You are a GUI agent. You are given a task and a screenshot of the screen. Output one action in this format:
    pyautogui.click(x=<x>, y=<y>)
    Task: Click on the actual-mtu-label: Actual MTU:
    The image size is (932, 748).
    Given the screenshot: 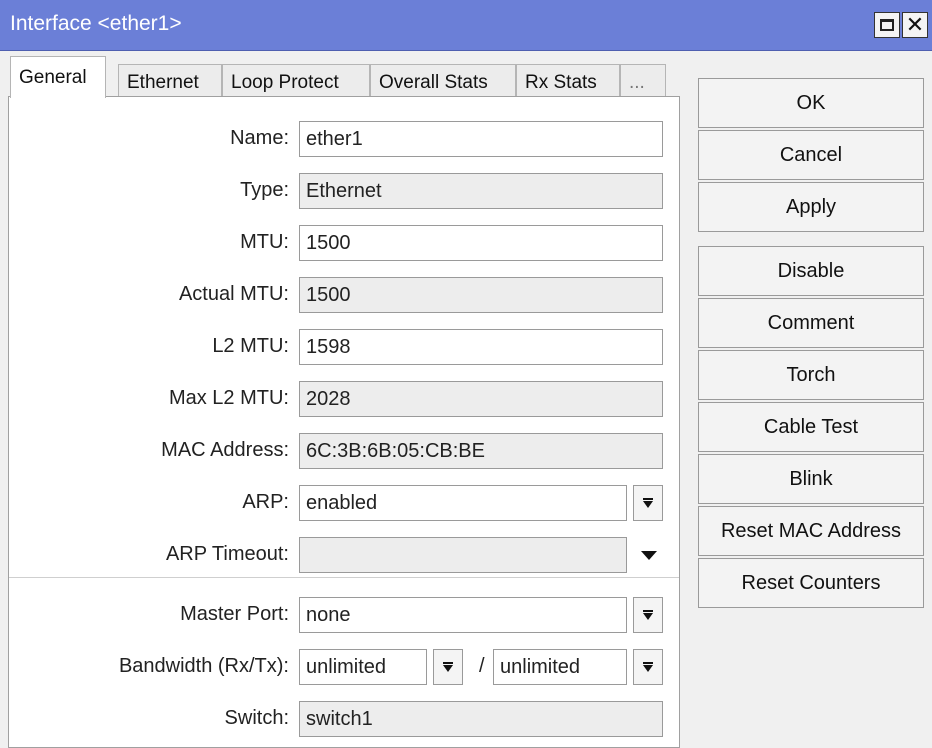 What is the action you would take?
    pyautogui.click(x=233, y=294)
    